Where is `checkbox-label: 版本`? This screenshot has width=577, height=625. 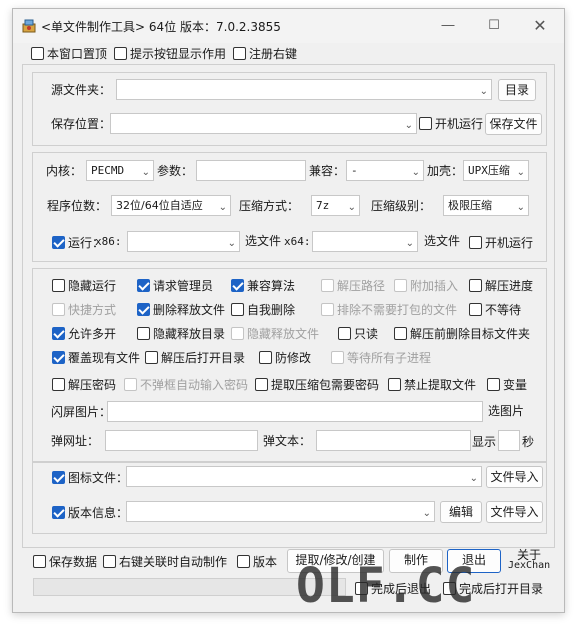
checkbox-label: 版本 is located at coordinates (265, 561).